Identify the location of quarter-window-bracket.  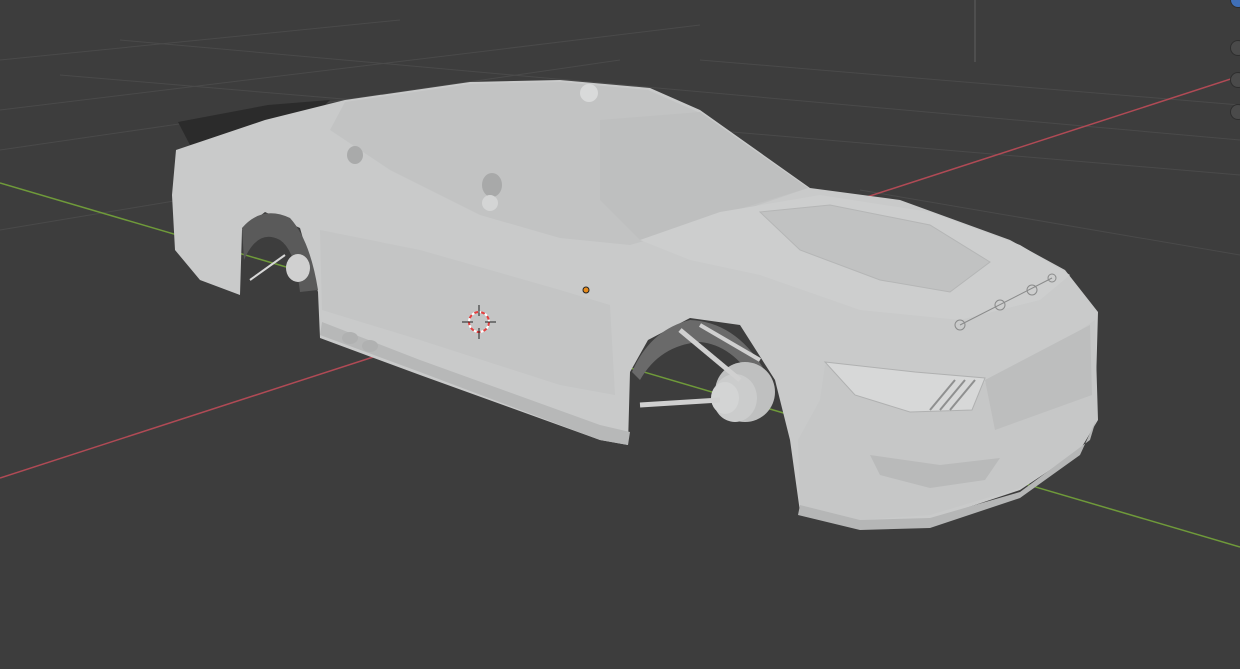
(355, 155).